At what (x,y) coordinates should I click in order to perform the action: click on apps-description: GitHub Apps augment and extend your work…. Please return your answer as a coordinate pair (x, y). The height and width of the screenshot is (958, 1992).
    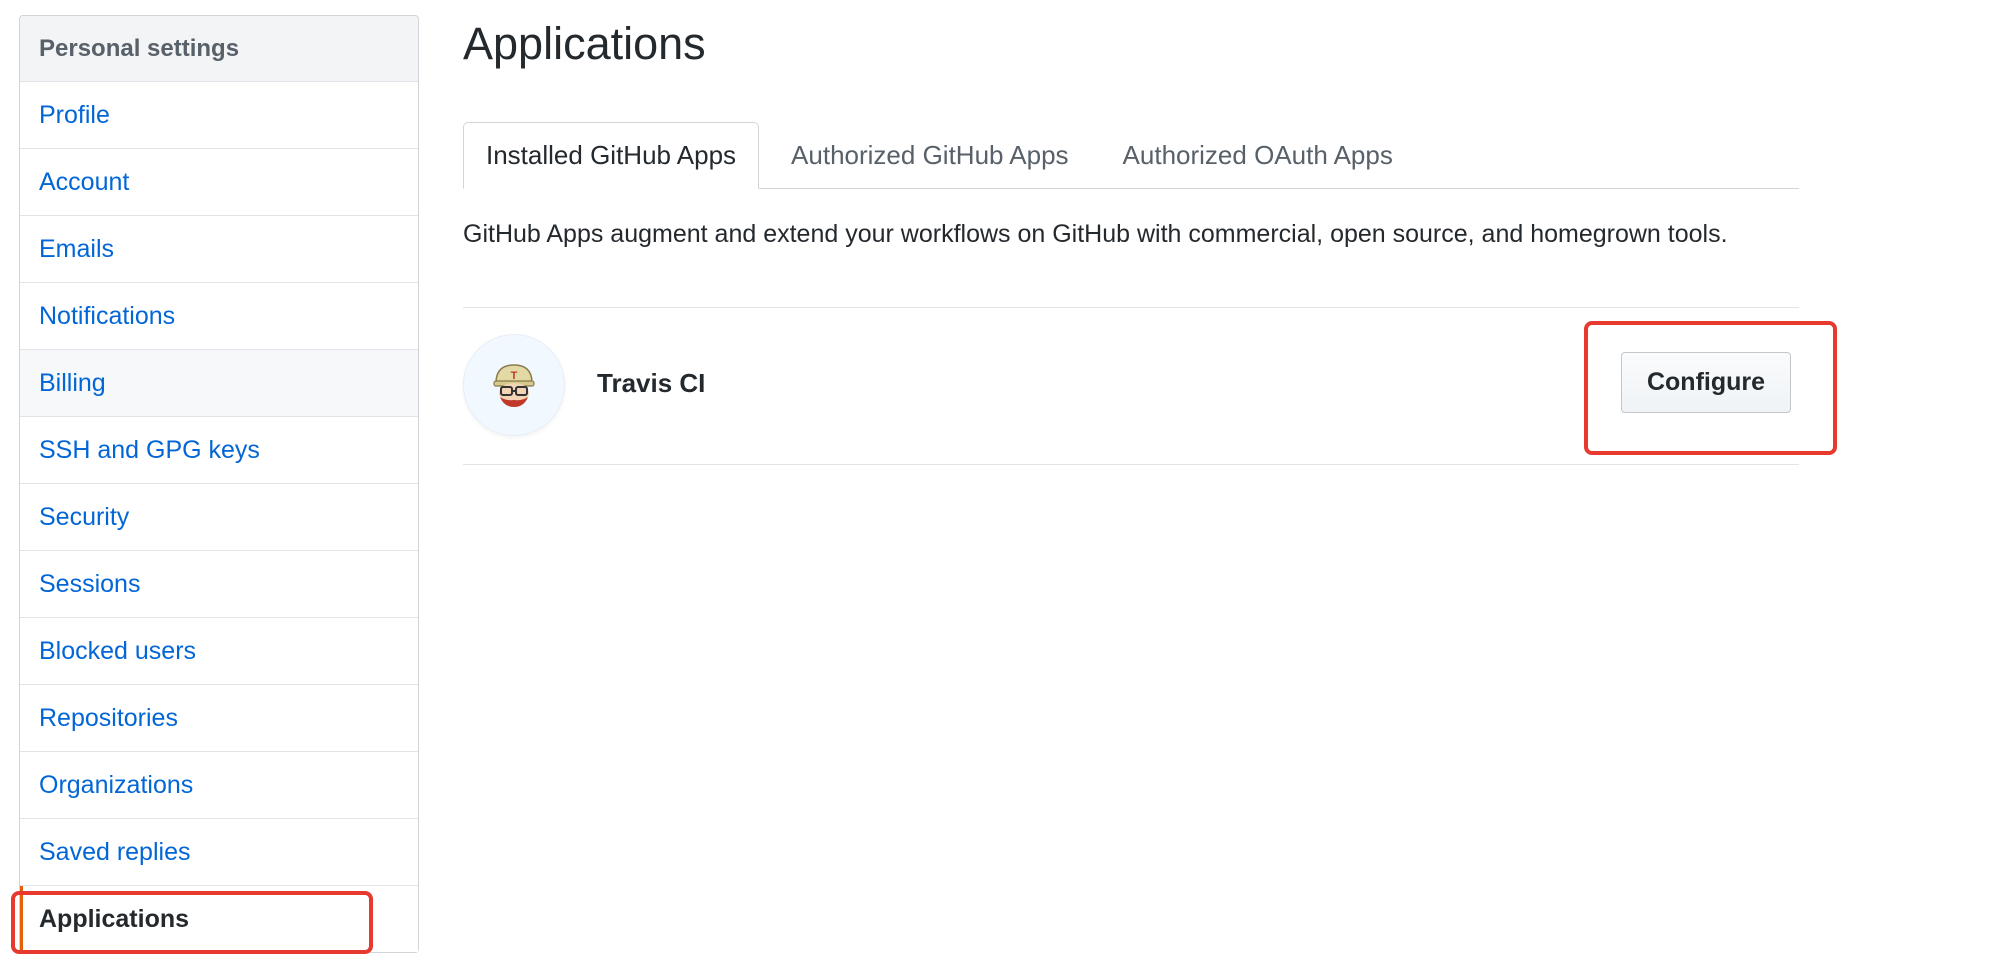
    Looking at the image, I should click on (1095, 234).